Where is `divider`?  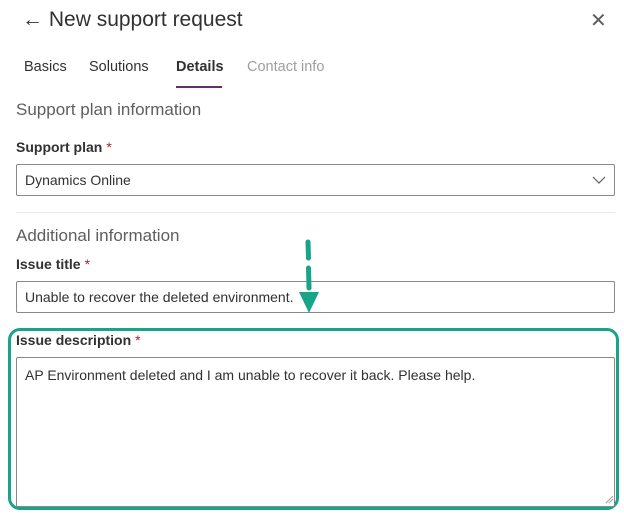 divider is located at coordinates (315, 212).